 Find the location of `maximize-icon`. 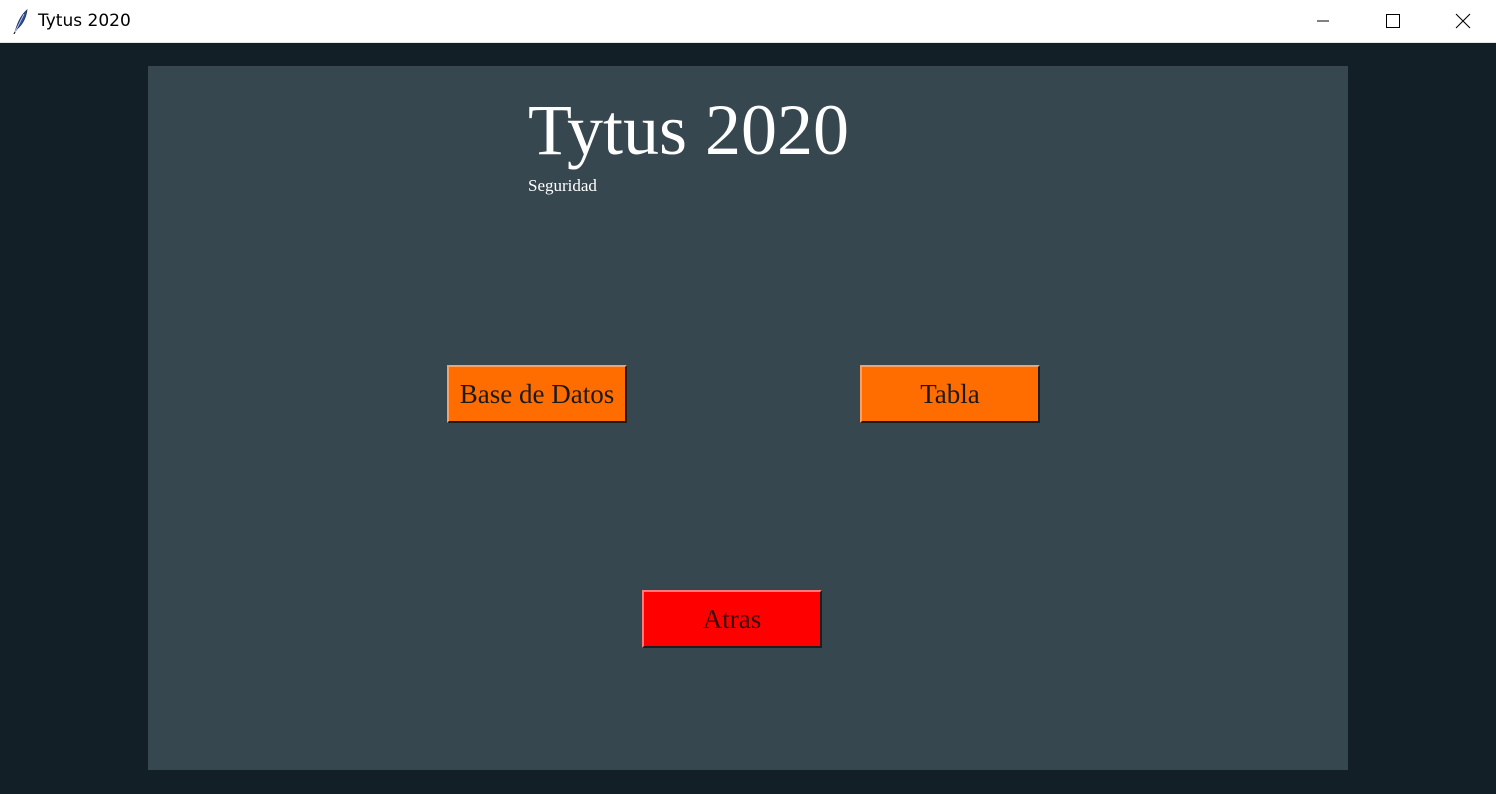

maximize-icon is located at coordinates (1393, 21).